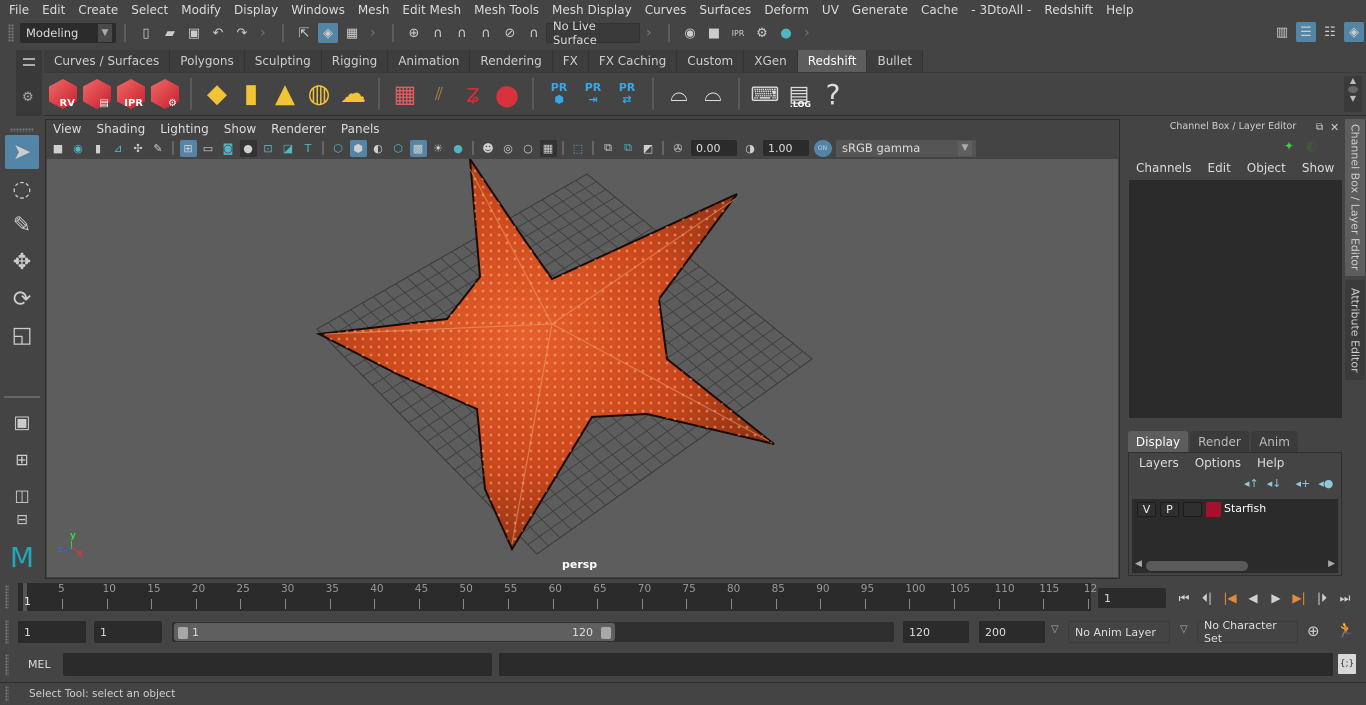 The width and height of the screenshot is (1366, 705). What do you see at coordinates (570, 61) in the screenshot?
I see `shelf-tab-fx: FX` at bounding box center [570, 61].